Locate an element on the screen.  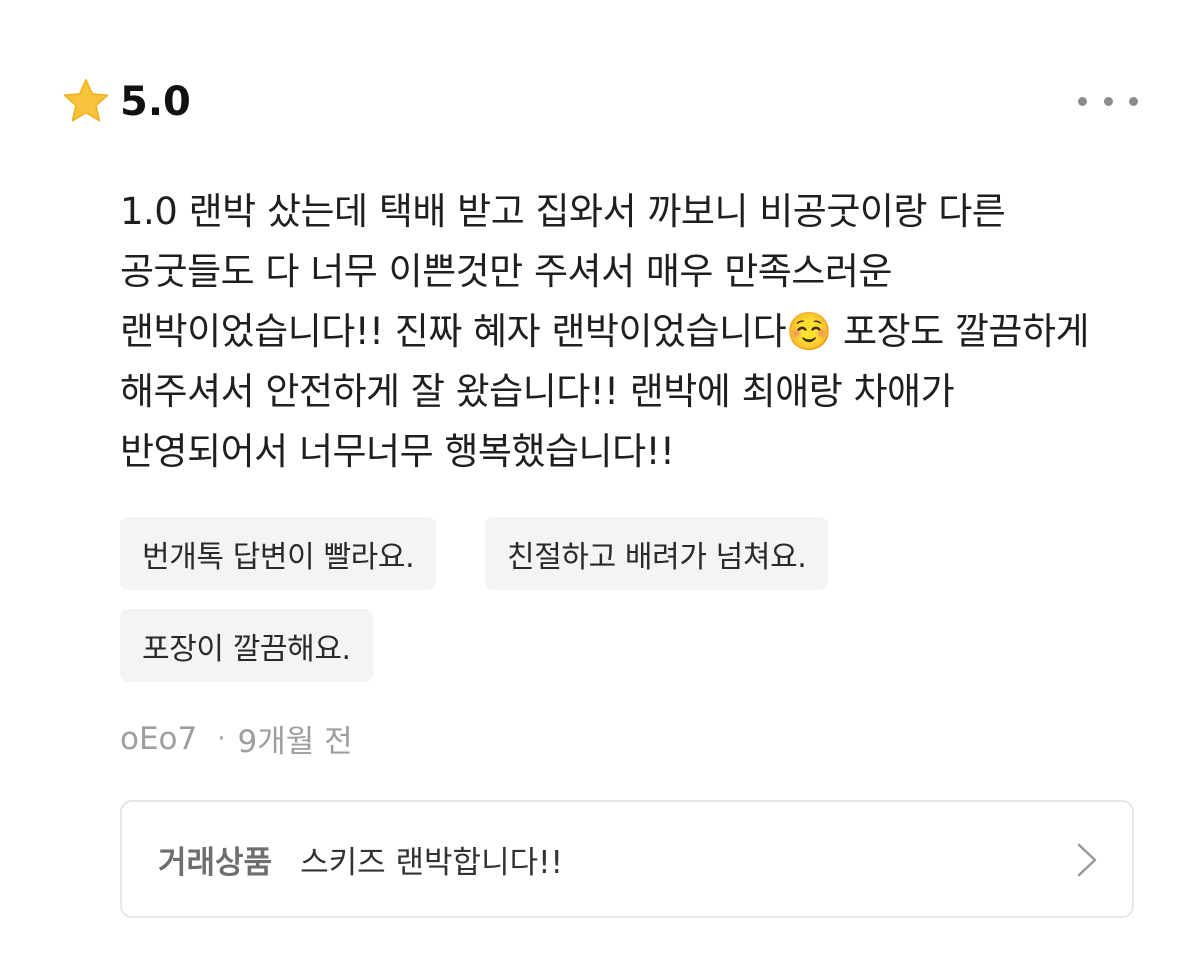
star-icon is located at coordinates (86, 100).